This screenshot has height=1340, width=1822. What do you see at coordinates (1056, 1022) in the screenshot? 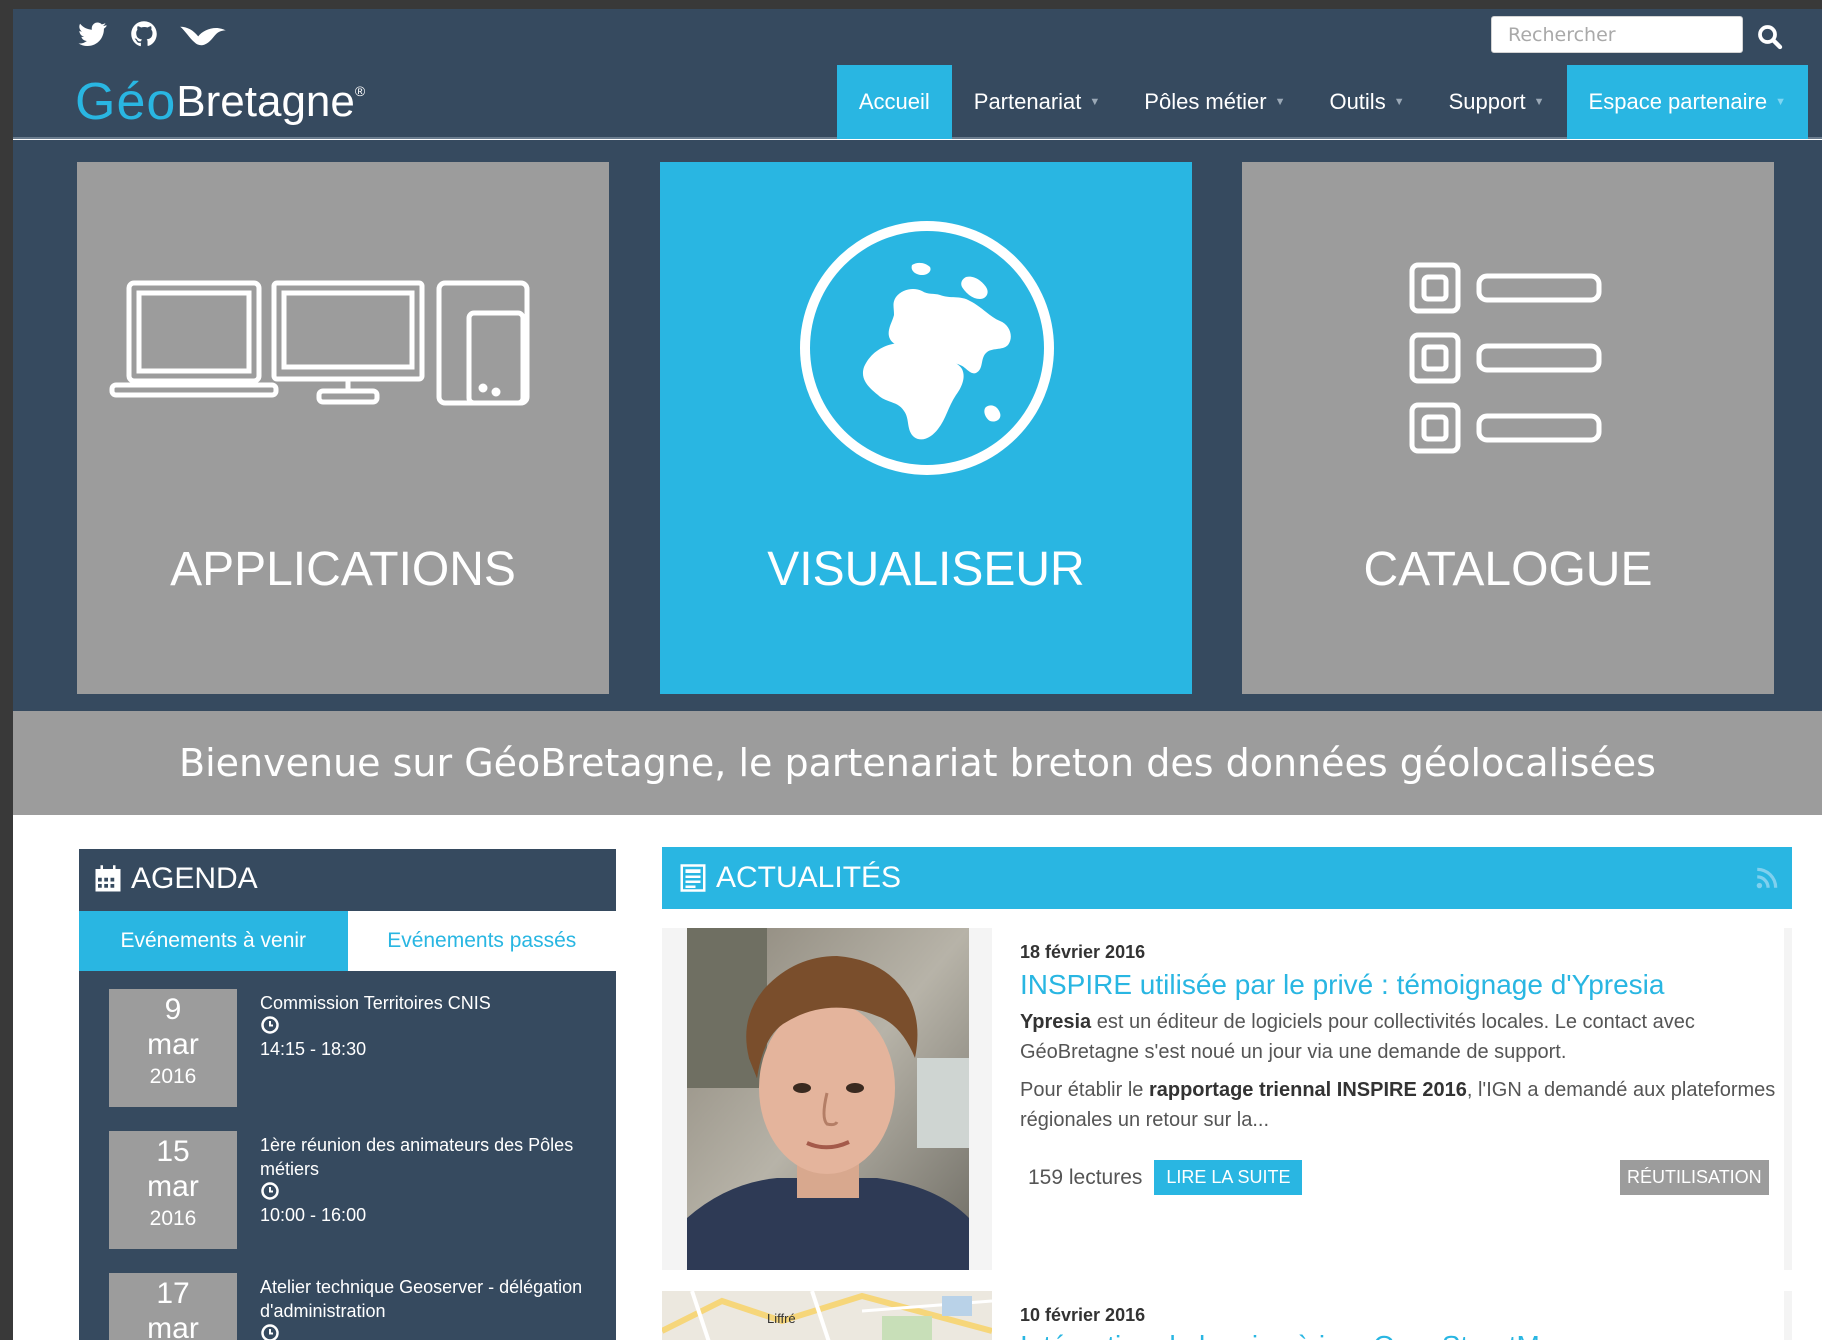
I see `article-bold: Ypresia` at bounding box center [1056, 1022].